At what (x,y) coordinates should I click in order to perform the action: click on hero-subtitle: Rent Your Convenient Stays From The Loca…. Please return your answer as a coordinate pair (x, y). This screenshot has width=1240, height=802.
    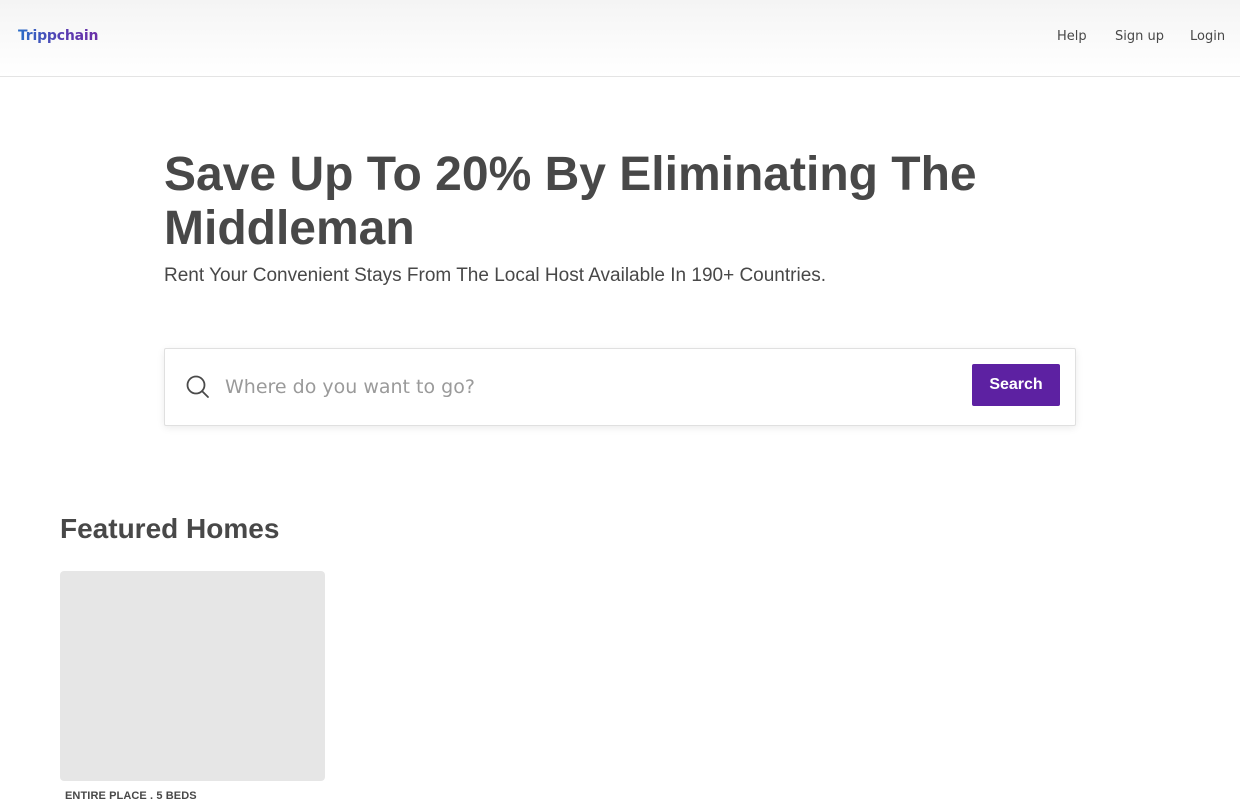
    Looking at the image, I should click on (495, 275).